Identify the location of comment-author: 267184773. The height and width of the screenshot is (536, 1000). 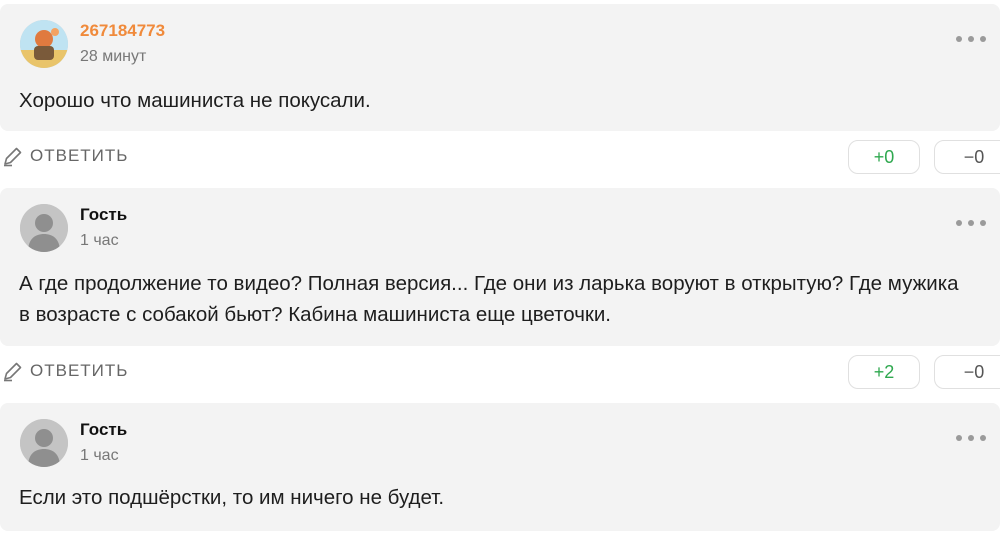
(122, 31).